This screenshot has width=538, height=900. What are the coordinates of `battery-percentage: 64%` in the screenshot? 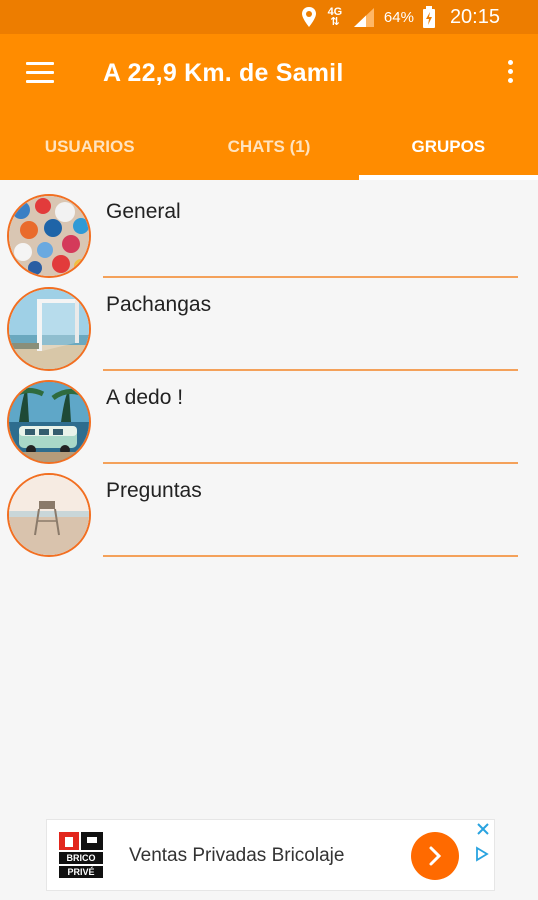 It's located at (398, 17).